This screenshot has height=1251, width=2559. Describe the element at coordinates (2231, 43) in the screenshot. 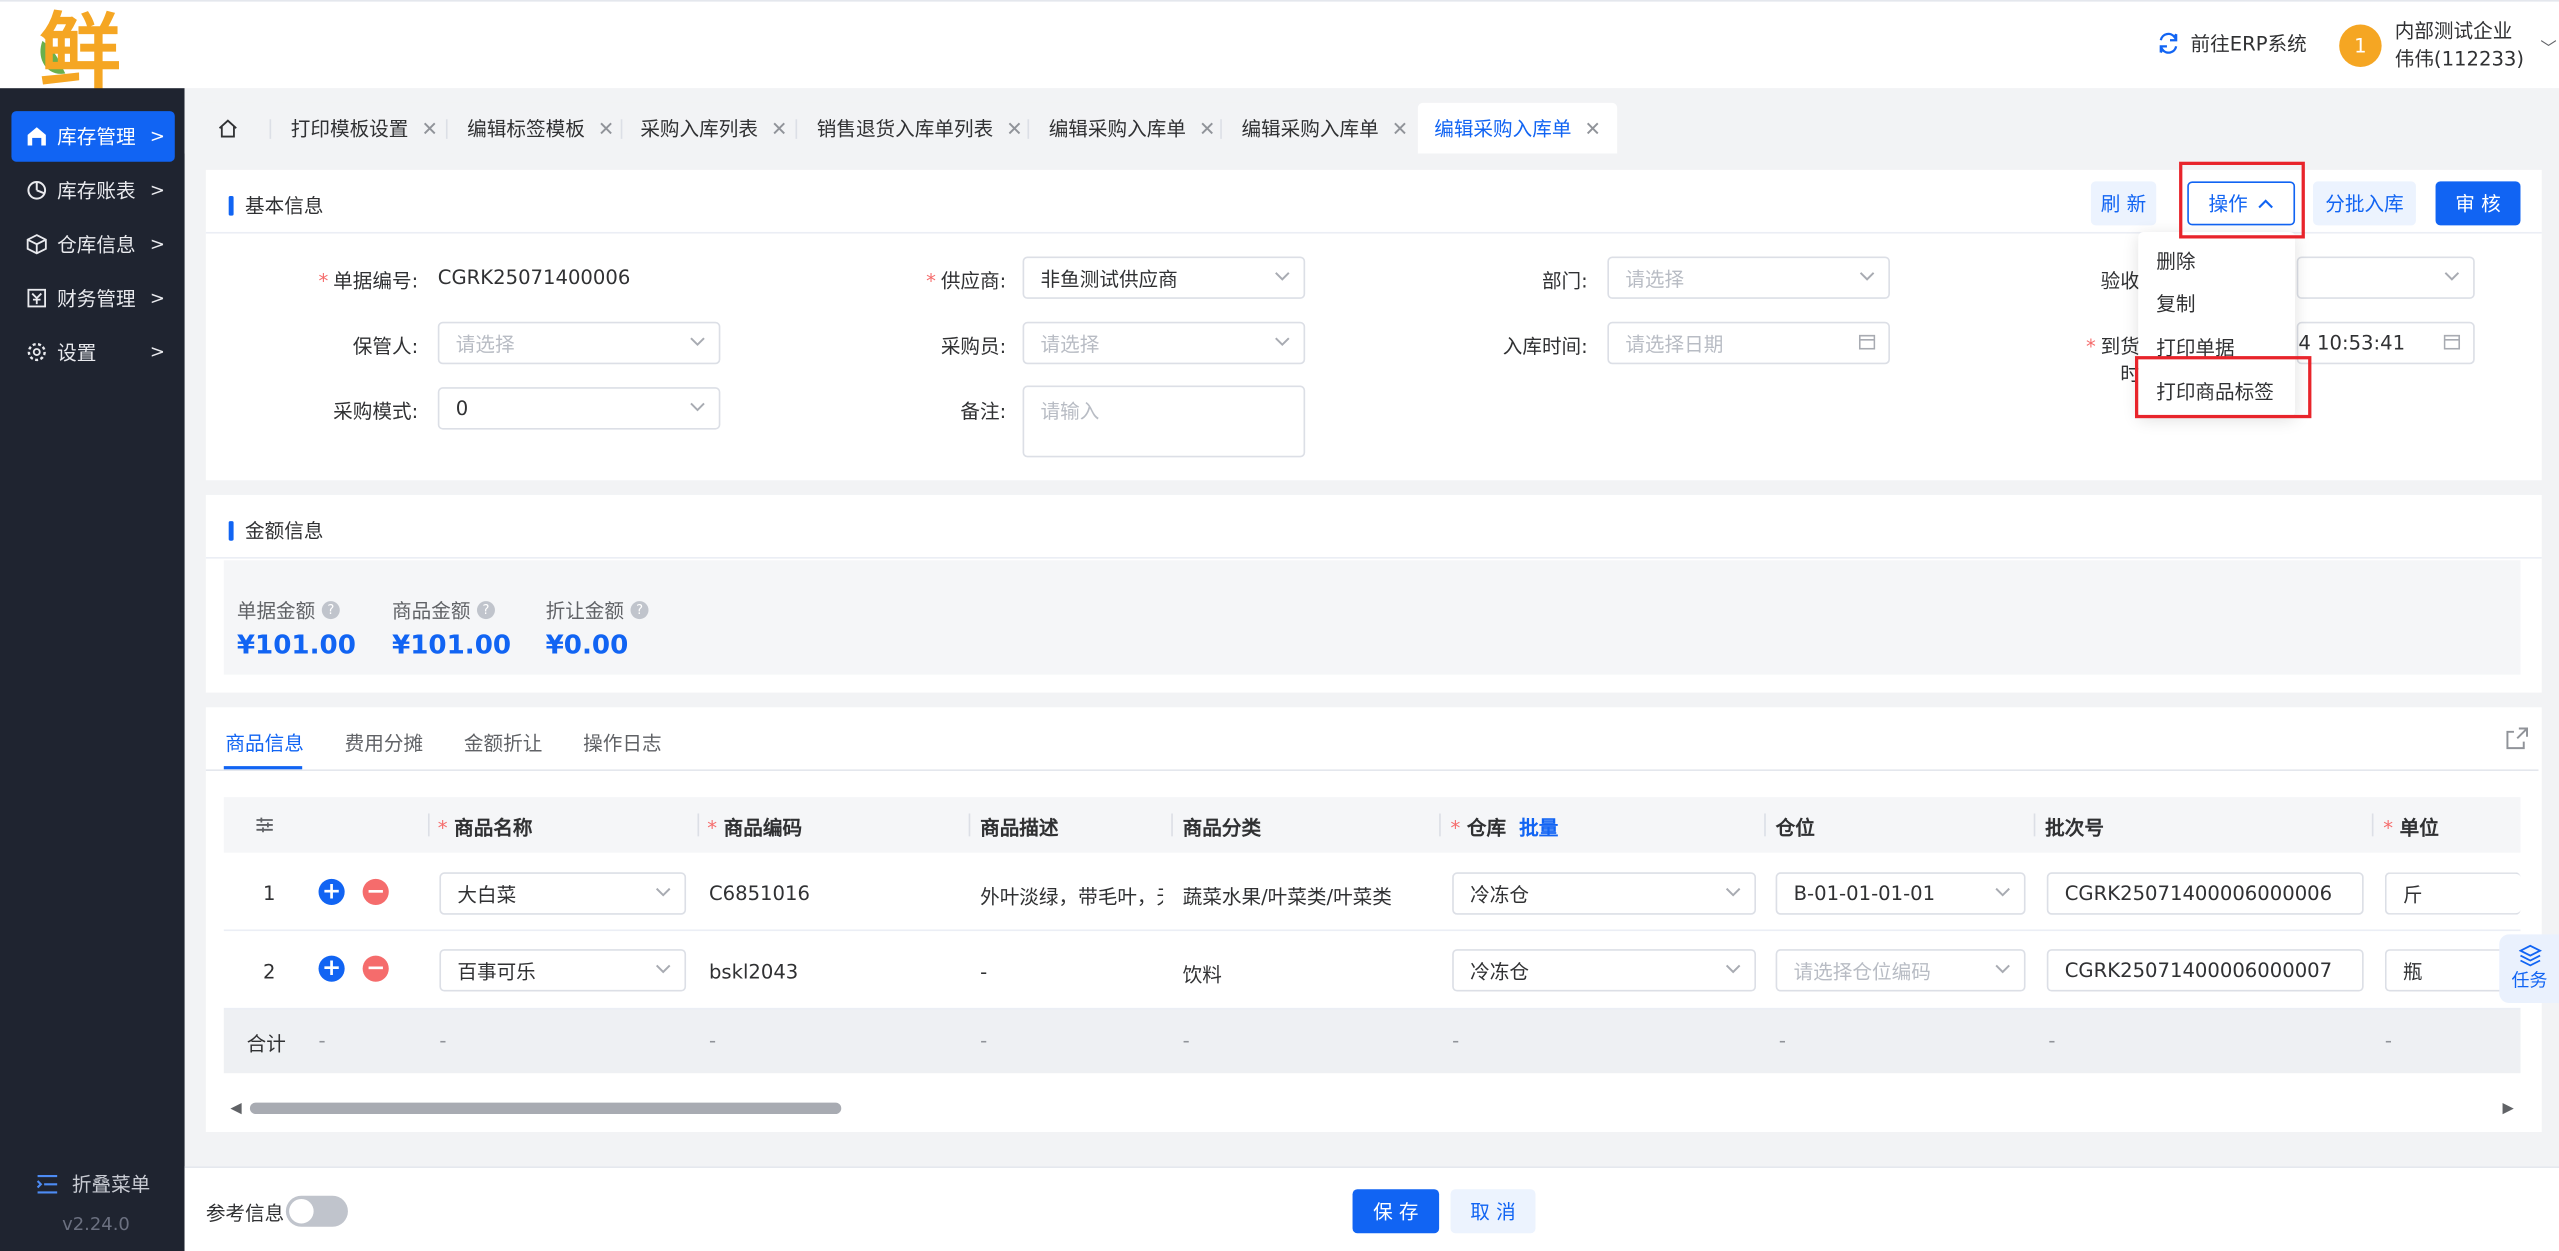

I see `erp-system-link: 前往ERP系统` at that location.